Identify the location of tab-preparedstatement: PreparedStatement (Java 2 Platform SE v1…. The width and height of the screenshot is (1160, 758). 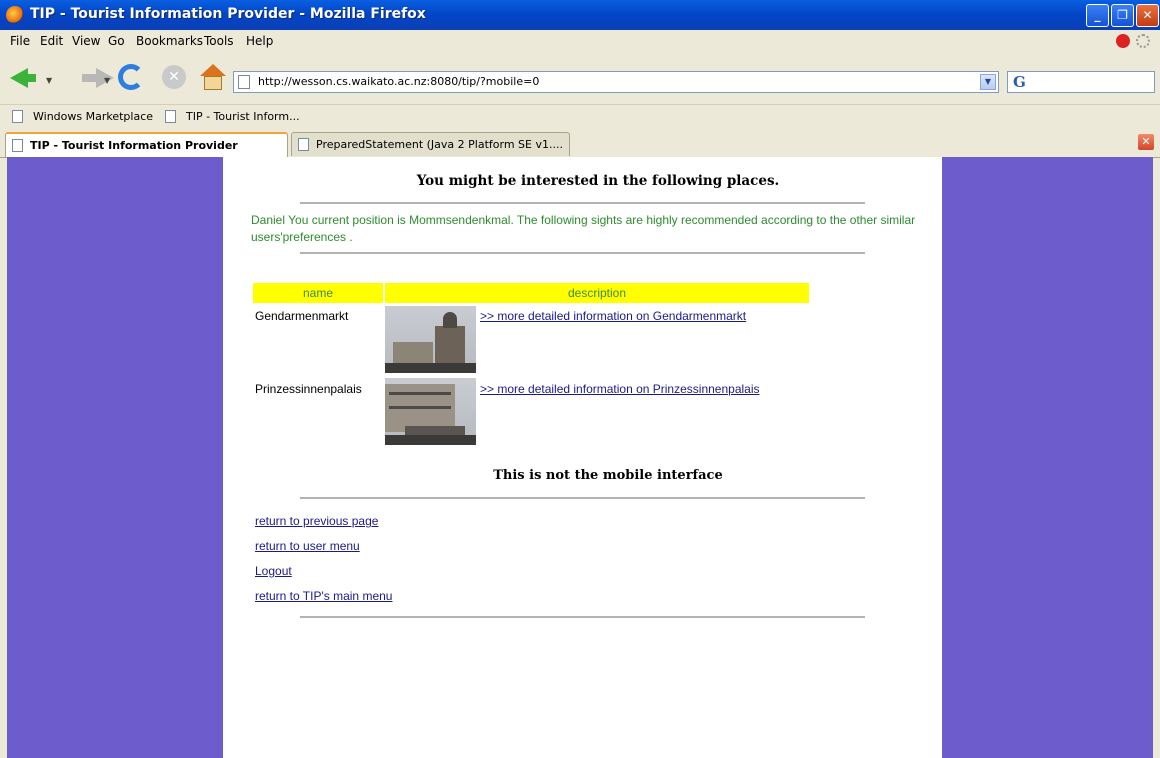
(430, 144).